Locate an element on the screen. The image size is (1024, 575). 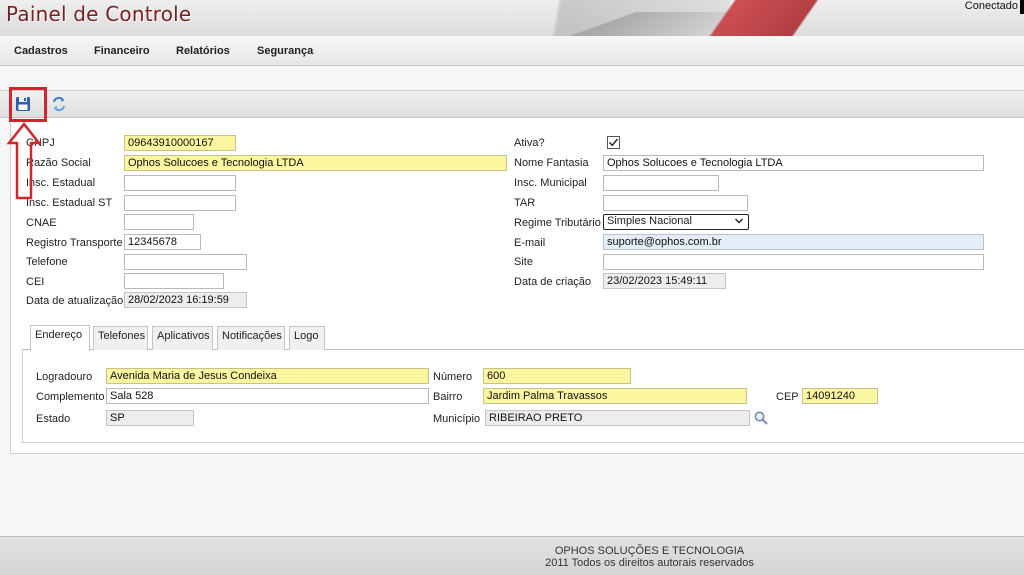
insc-estadual-field is located at coordinates (180, 183).